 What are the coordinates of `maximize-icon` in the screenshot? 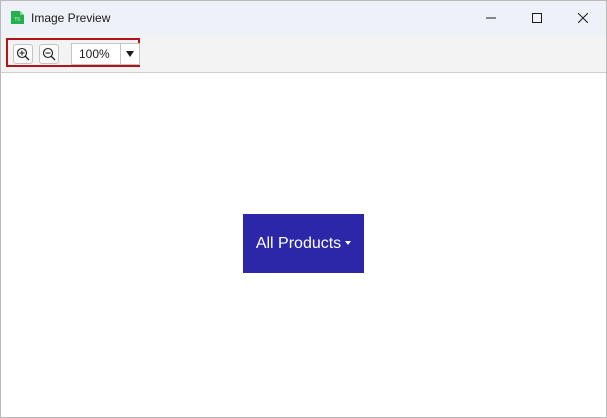 It's located at (537, 18).